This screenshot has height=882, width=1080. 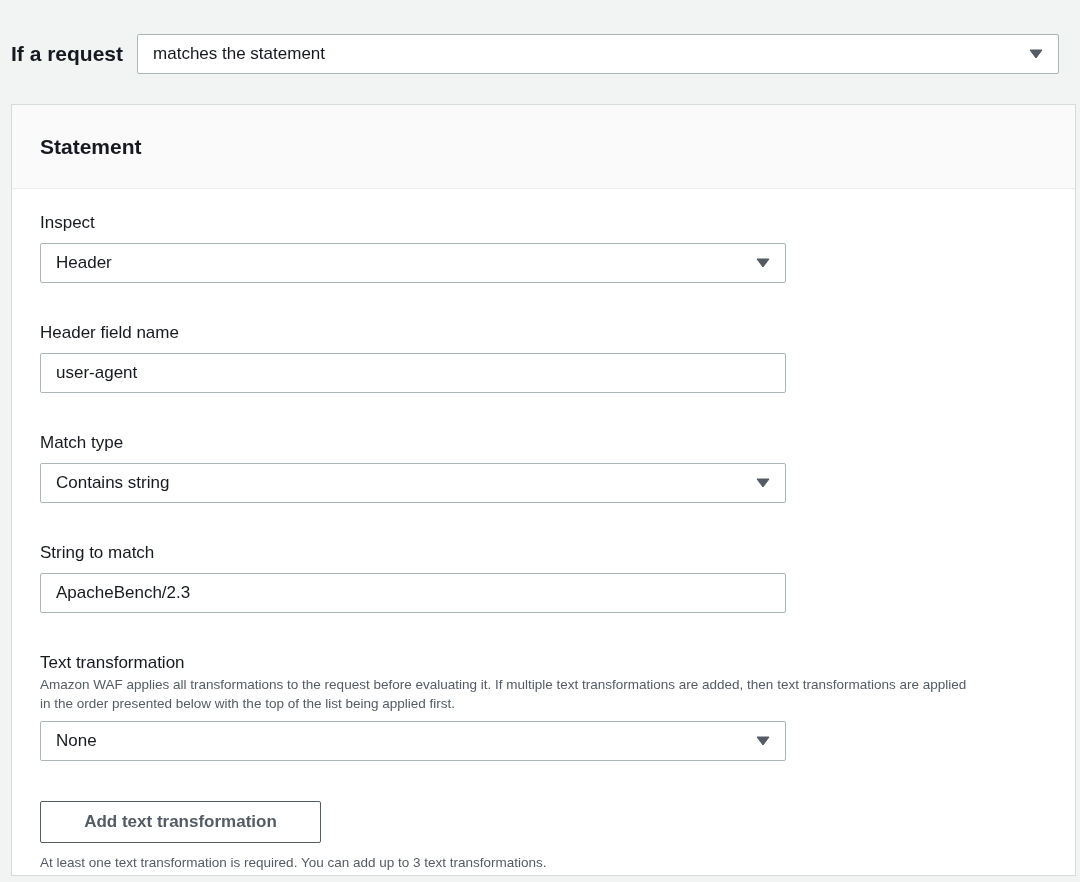 I want to click on panel-title: Statement, so click(x=91, y=146).